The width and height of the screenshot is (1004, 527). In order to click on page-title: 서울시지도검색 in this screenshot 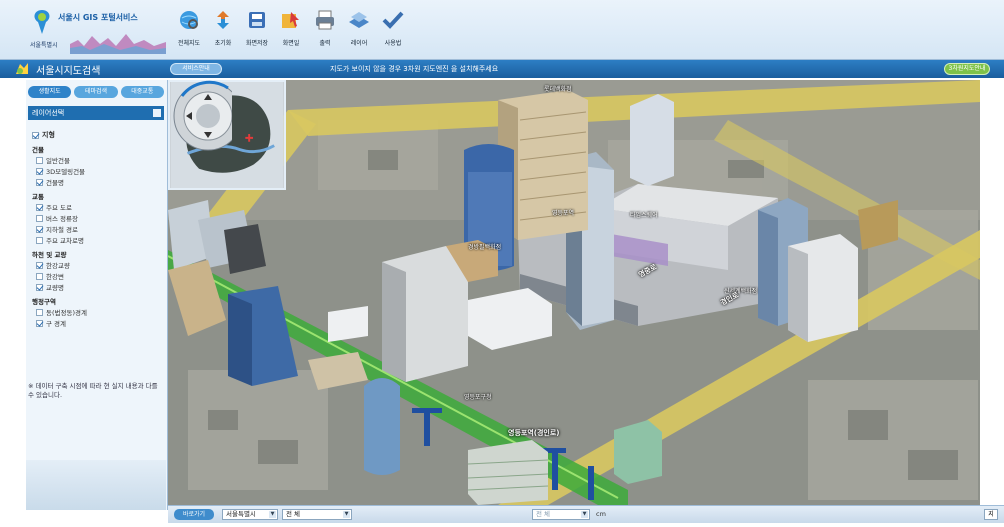, I will do `click(68, 71)`.